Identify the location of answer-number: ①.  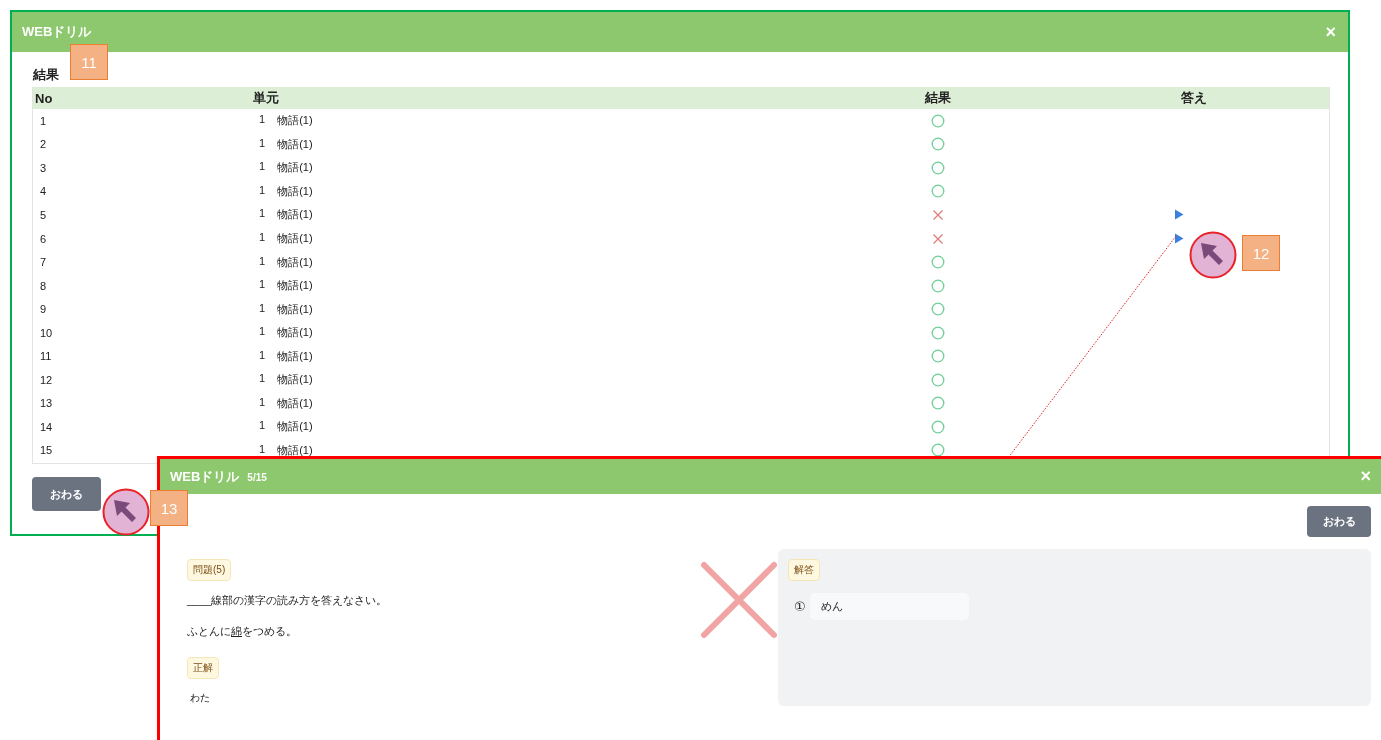
(800, 606).